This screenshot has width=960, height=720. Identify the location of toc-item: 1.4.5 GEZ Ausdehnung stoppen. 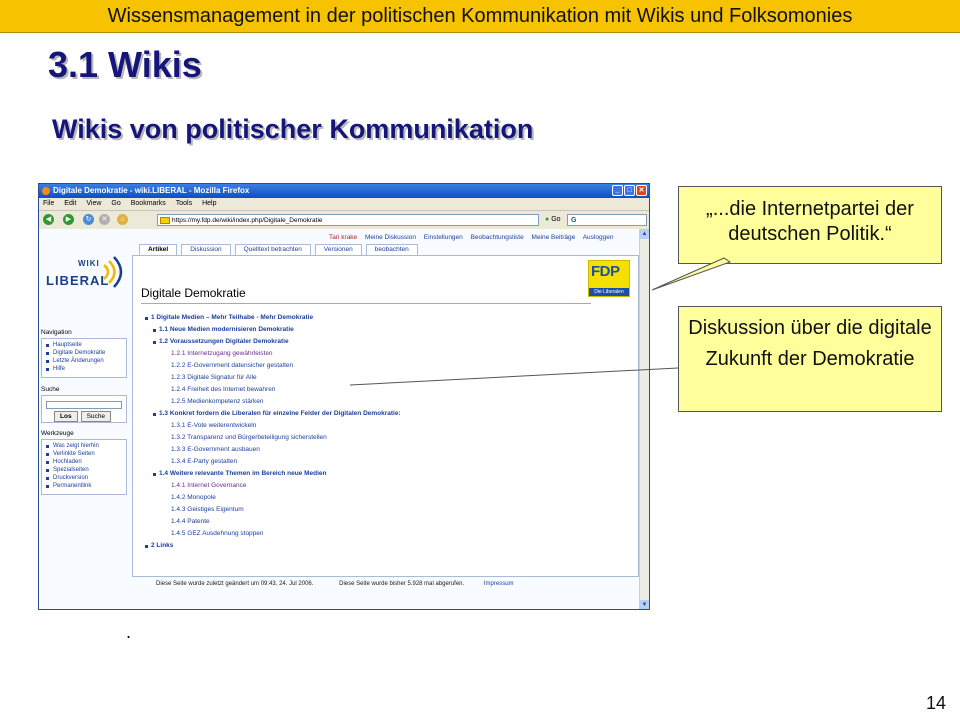
(378, 534).